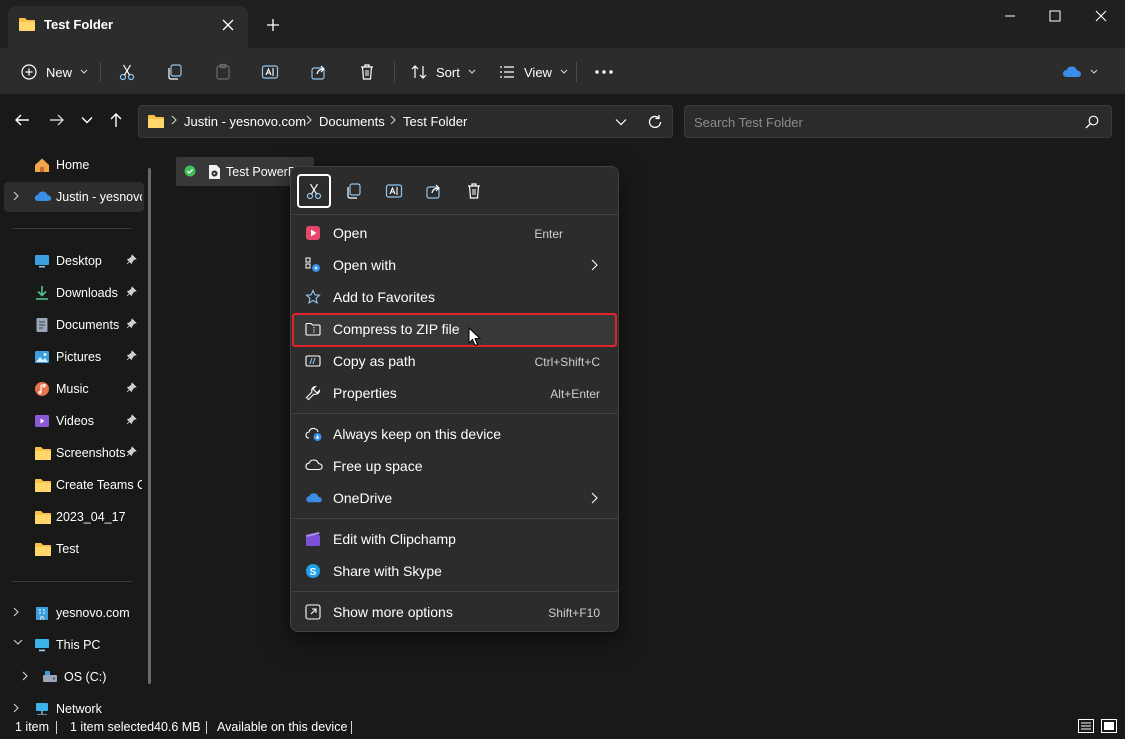 The image size is (1125, 739). What do you see at coordinates (42, 325) in the screenshot?
I see `document-icon` at bounding box center [42, 325].